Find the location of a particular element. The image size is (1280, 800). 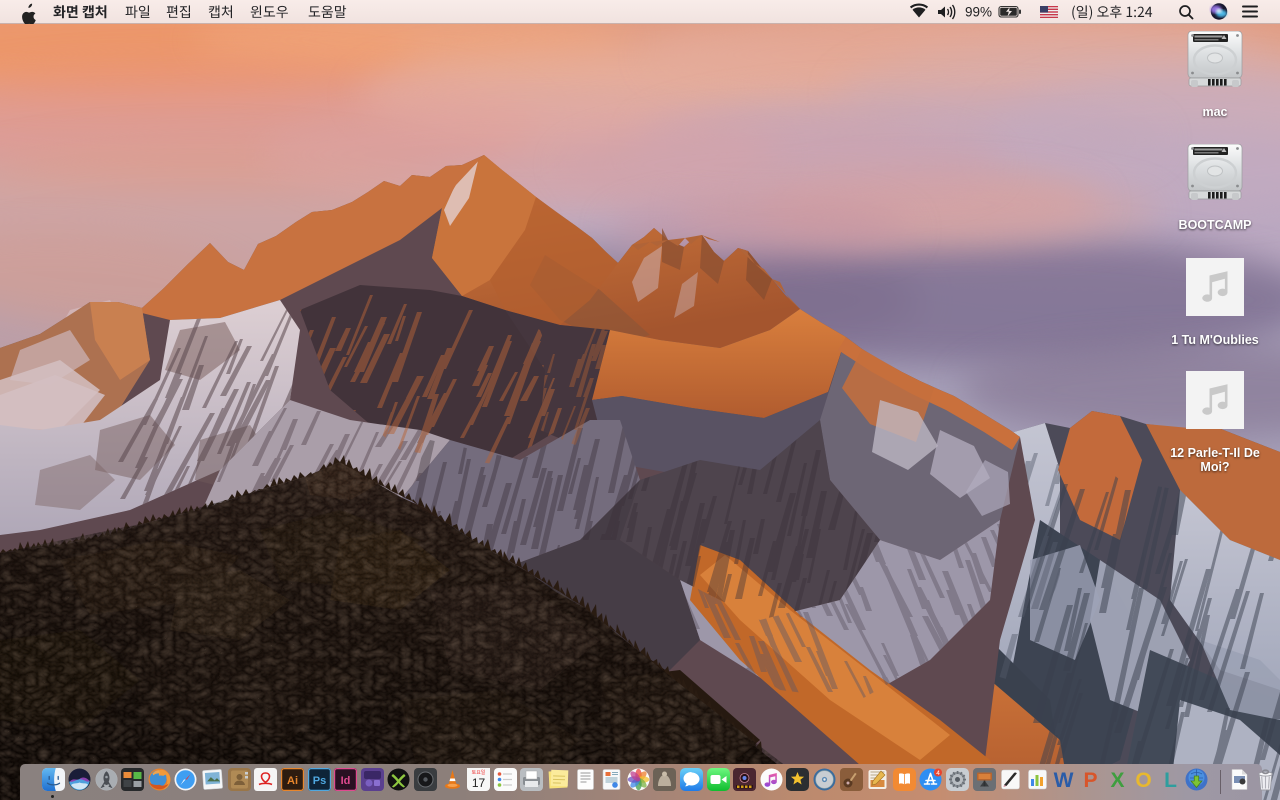

svg-text: L is located at coordinates (1170, 780).